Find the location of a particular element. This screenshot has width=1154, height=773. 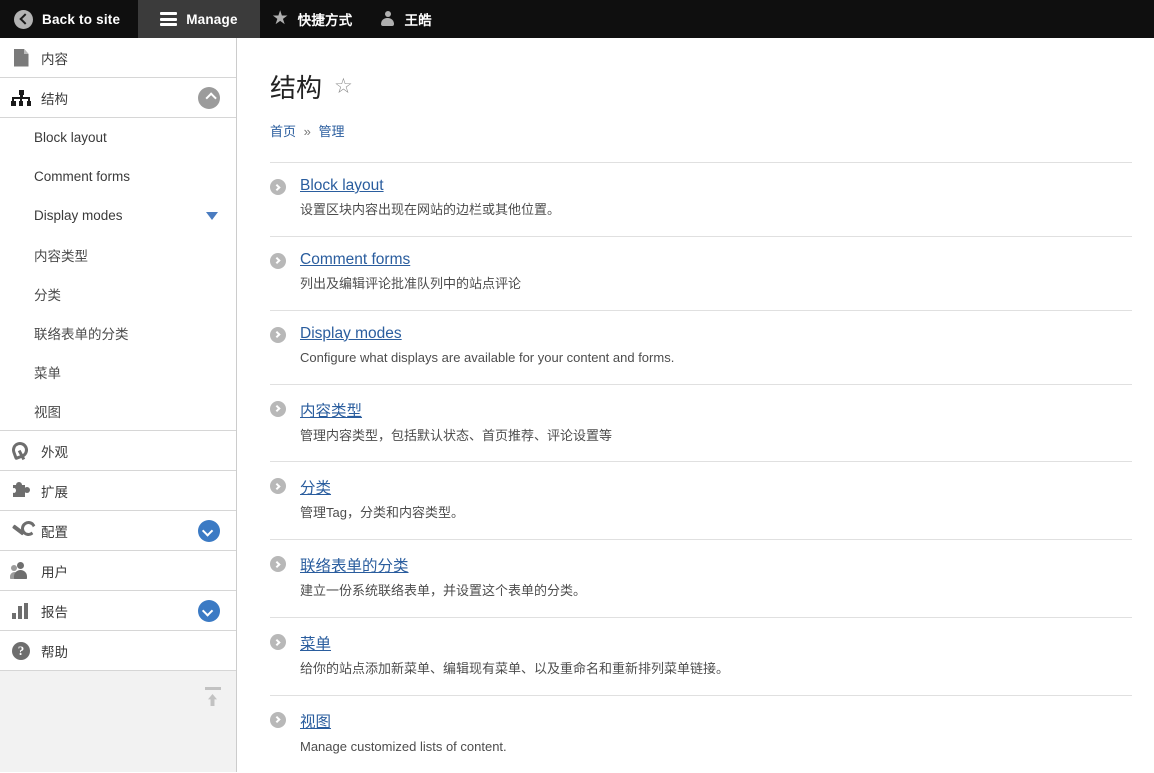

structure-collapse-toggle is located at coordinates (209, 97).